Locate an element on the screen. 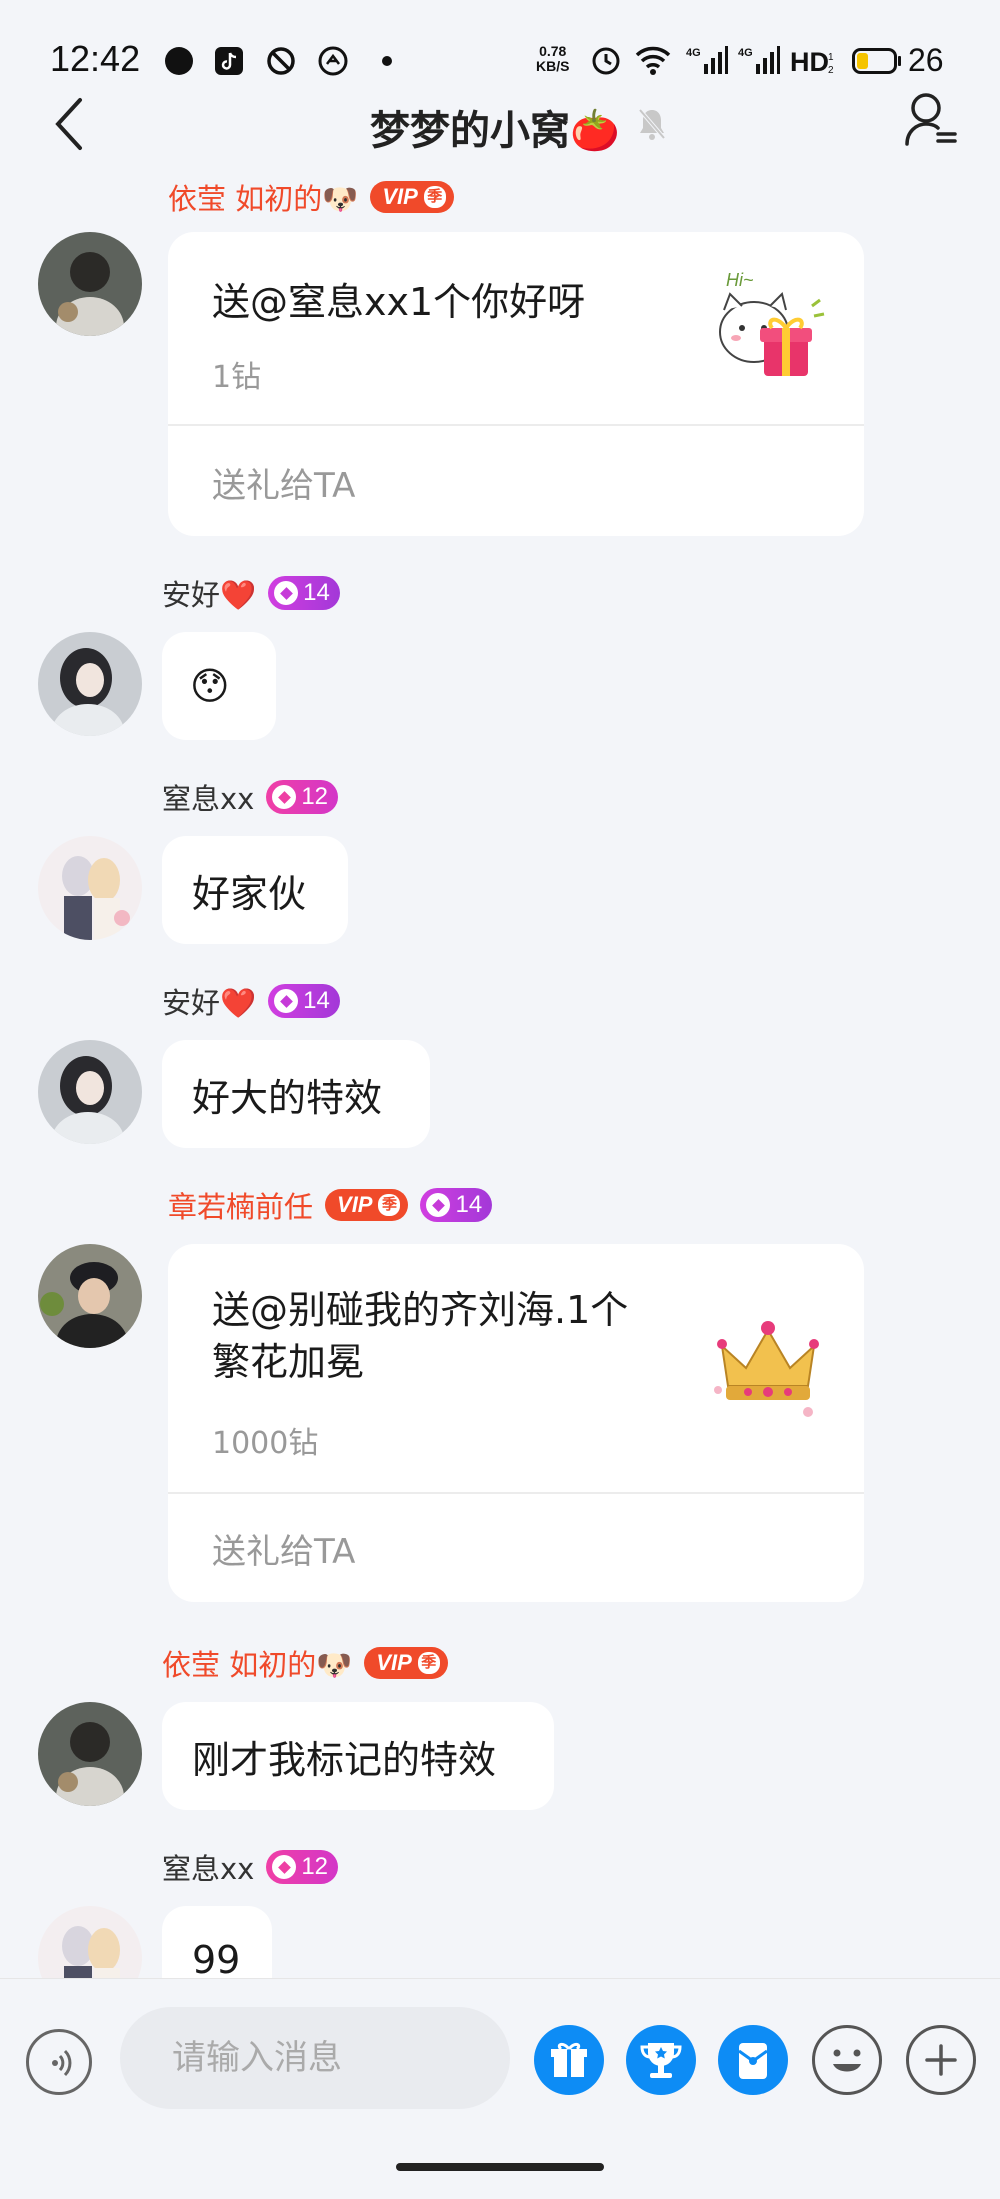 The width and height of the screenshot is (1000, 2199). battery-level: 26 is located at coordinates (926, 60).